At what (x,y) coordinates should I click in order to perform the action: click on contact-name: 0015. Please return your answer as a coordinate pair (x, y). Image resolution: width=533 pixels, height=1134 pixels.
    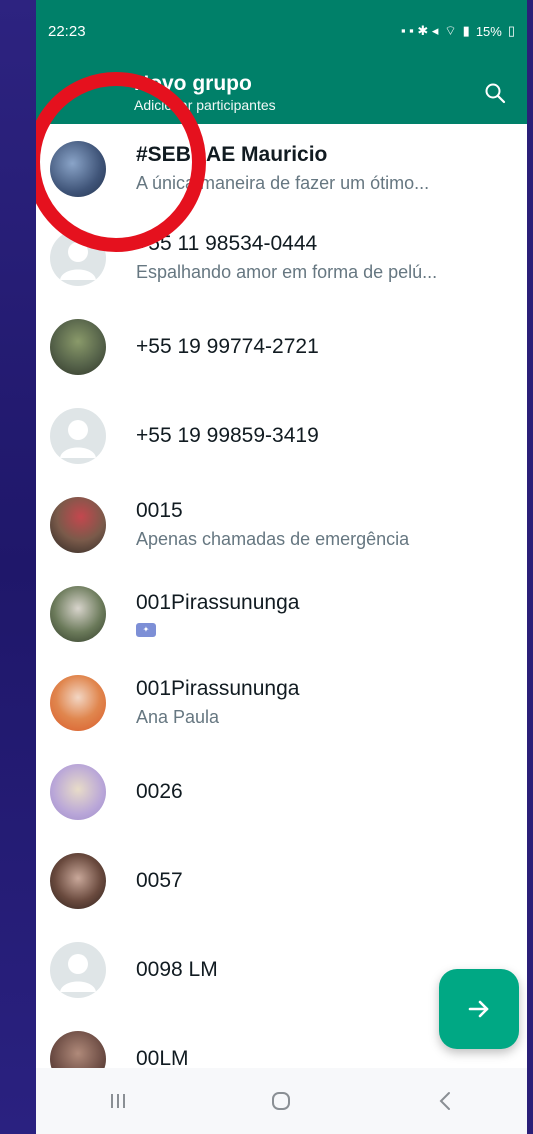
    Looking at the image, I should click on (159, 510).